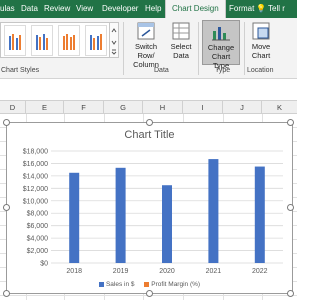  What do you see at coordinates (29, 9) in the screenshot?
I see `tab-data: Data` at bounding box center [29, 9].